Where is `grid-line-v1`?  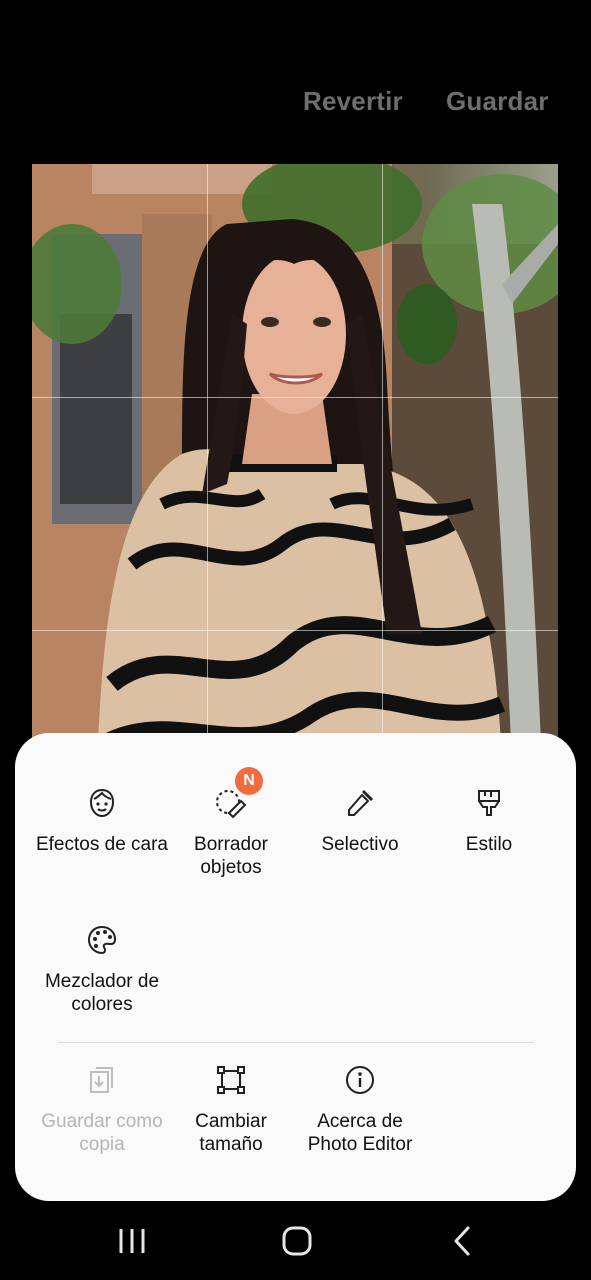
grid-line-v1 is located at coordinates (207, 464).